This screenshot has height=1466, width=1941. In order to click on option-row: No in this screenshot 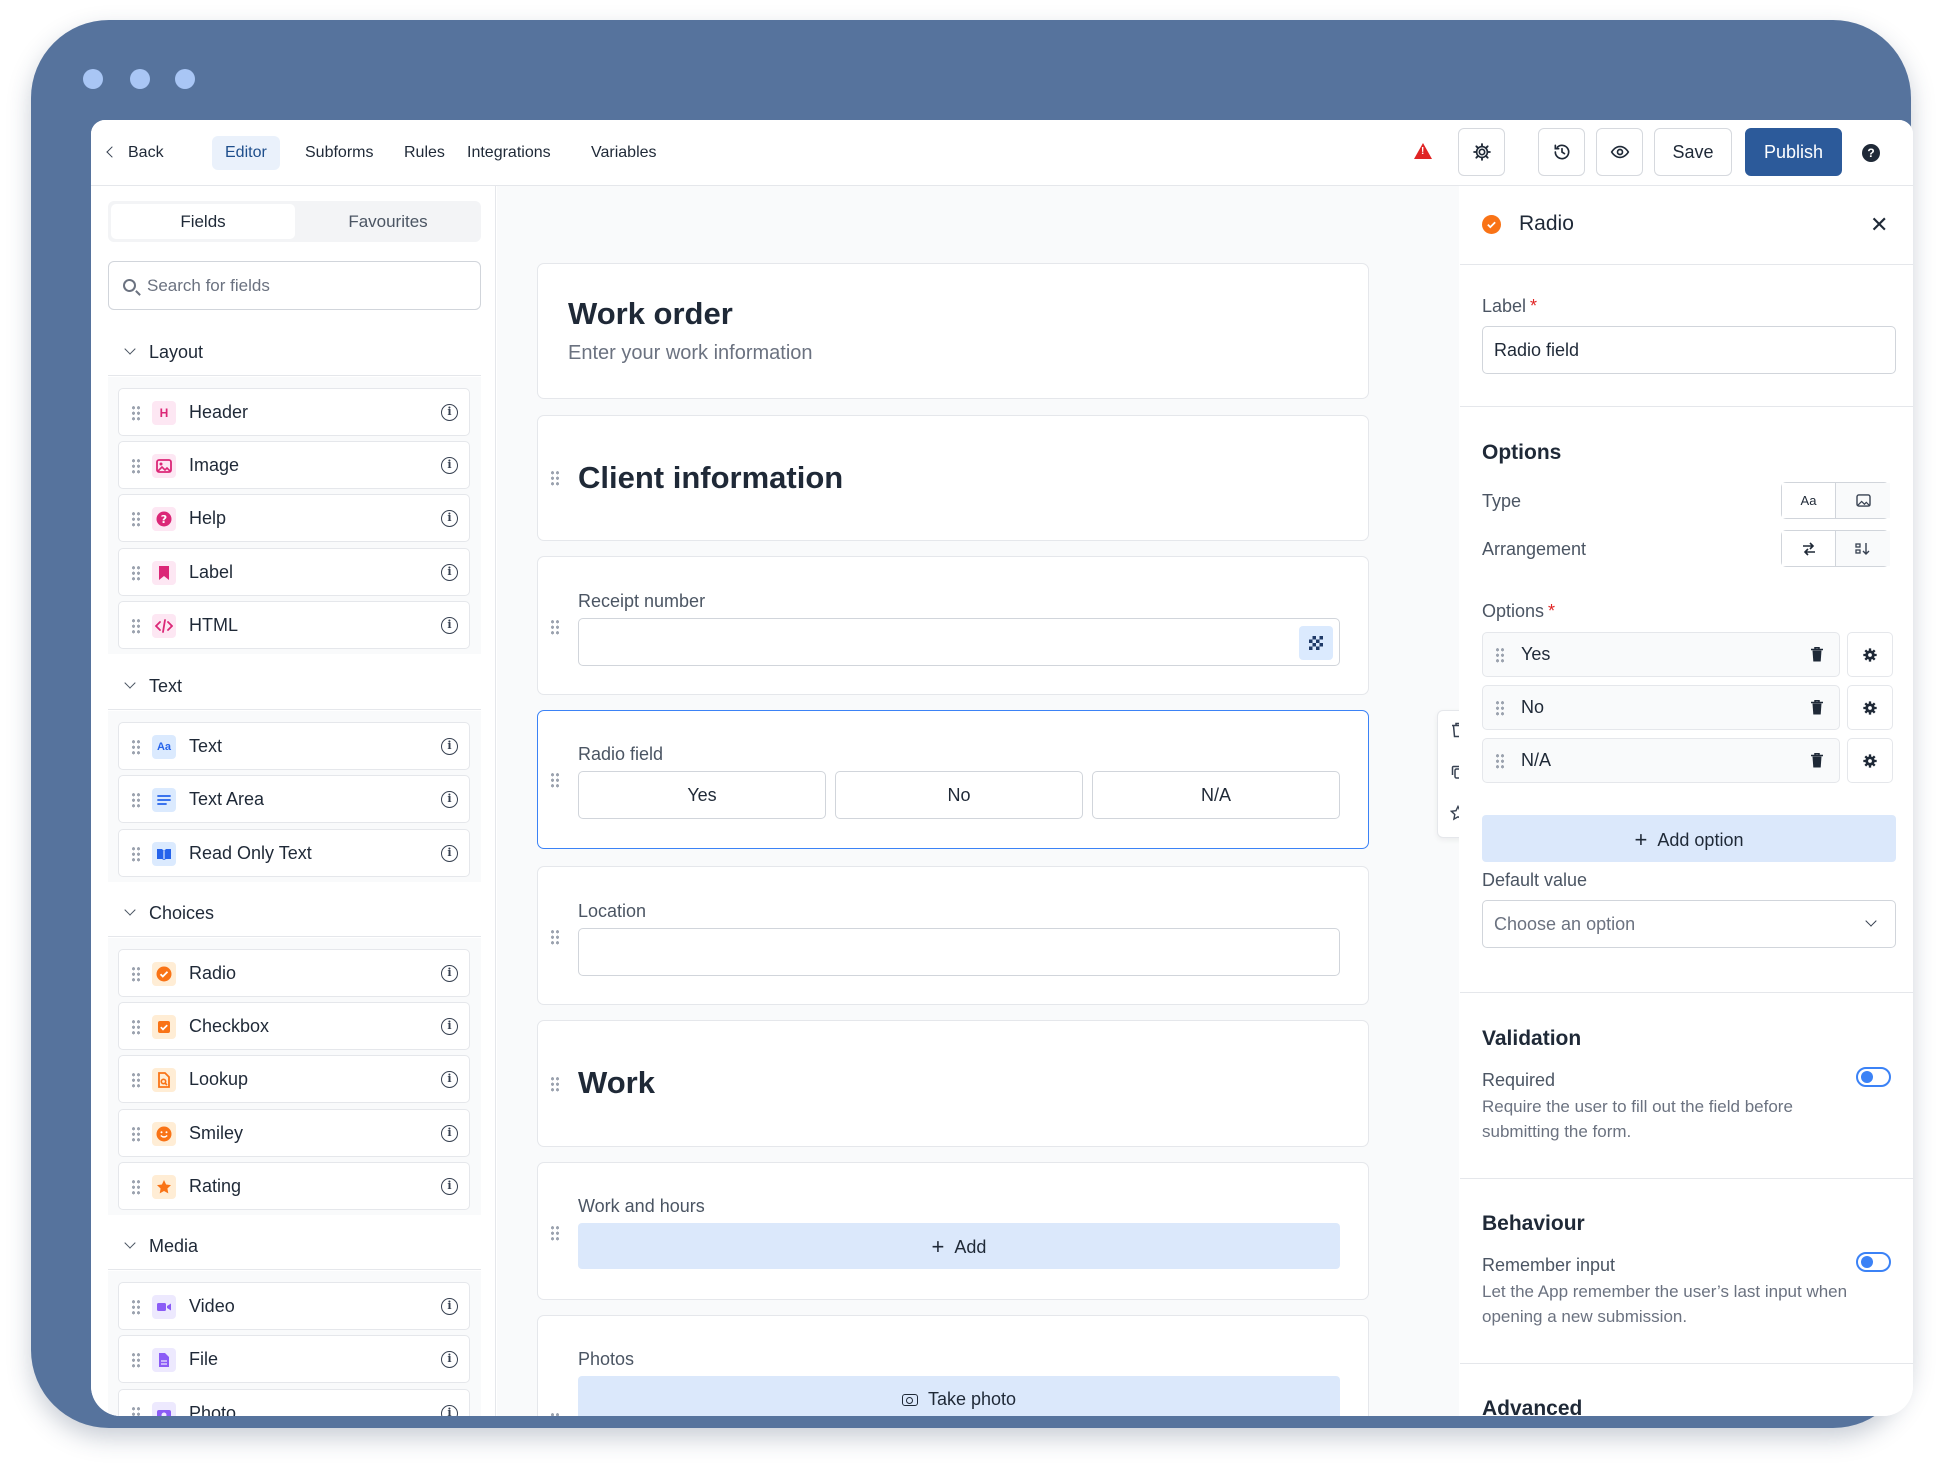, I will do `click(1661, 707)`.